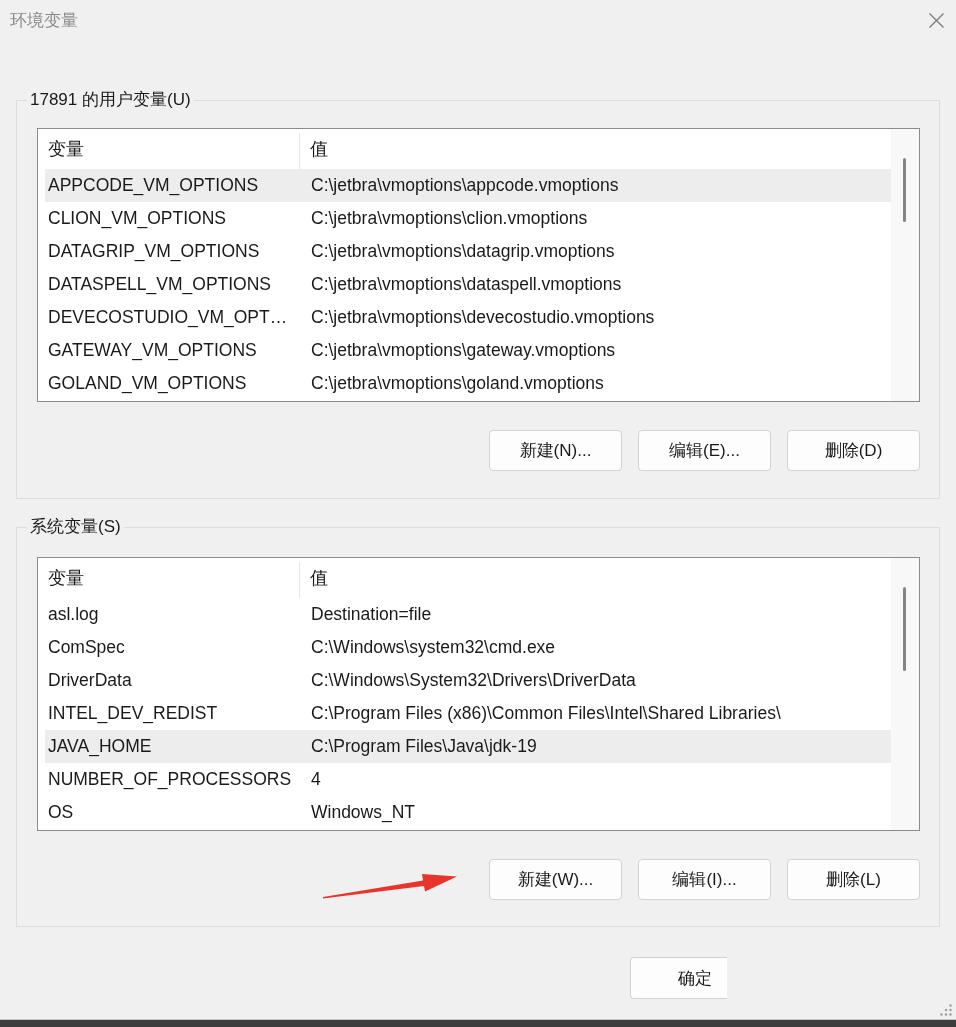 The image size is (956, 1027). What do you see at coordinates (154, 251) in the screenshot?
I see `variable-name: DATAGRIP_VM_OPTIONS` at bounding box center [154, 251].